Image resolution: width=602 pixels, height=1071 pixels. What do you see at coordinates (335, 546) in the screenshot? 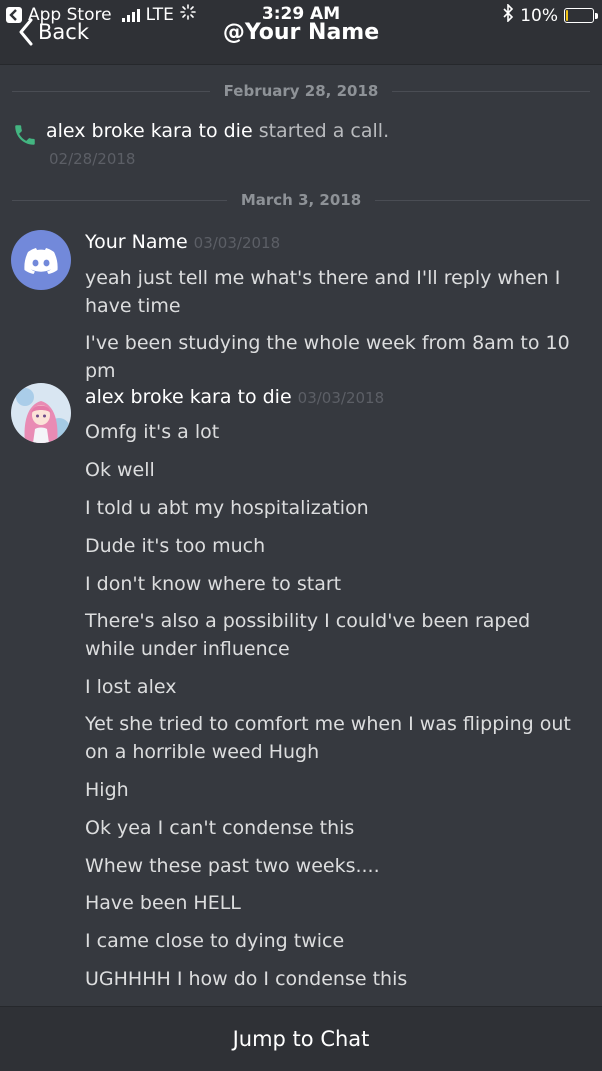
I see `message-text: Dude it's too much` at bounding box center [335, 546].